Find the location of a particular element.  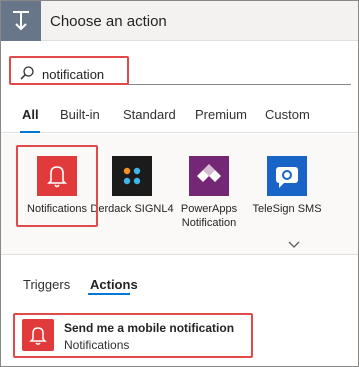

connector-derdack-signl4: Derdack SIGNL4 is located at coordinates (132, 186).